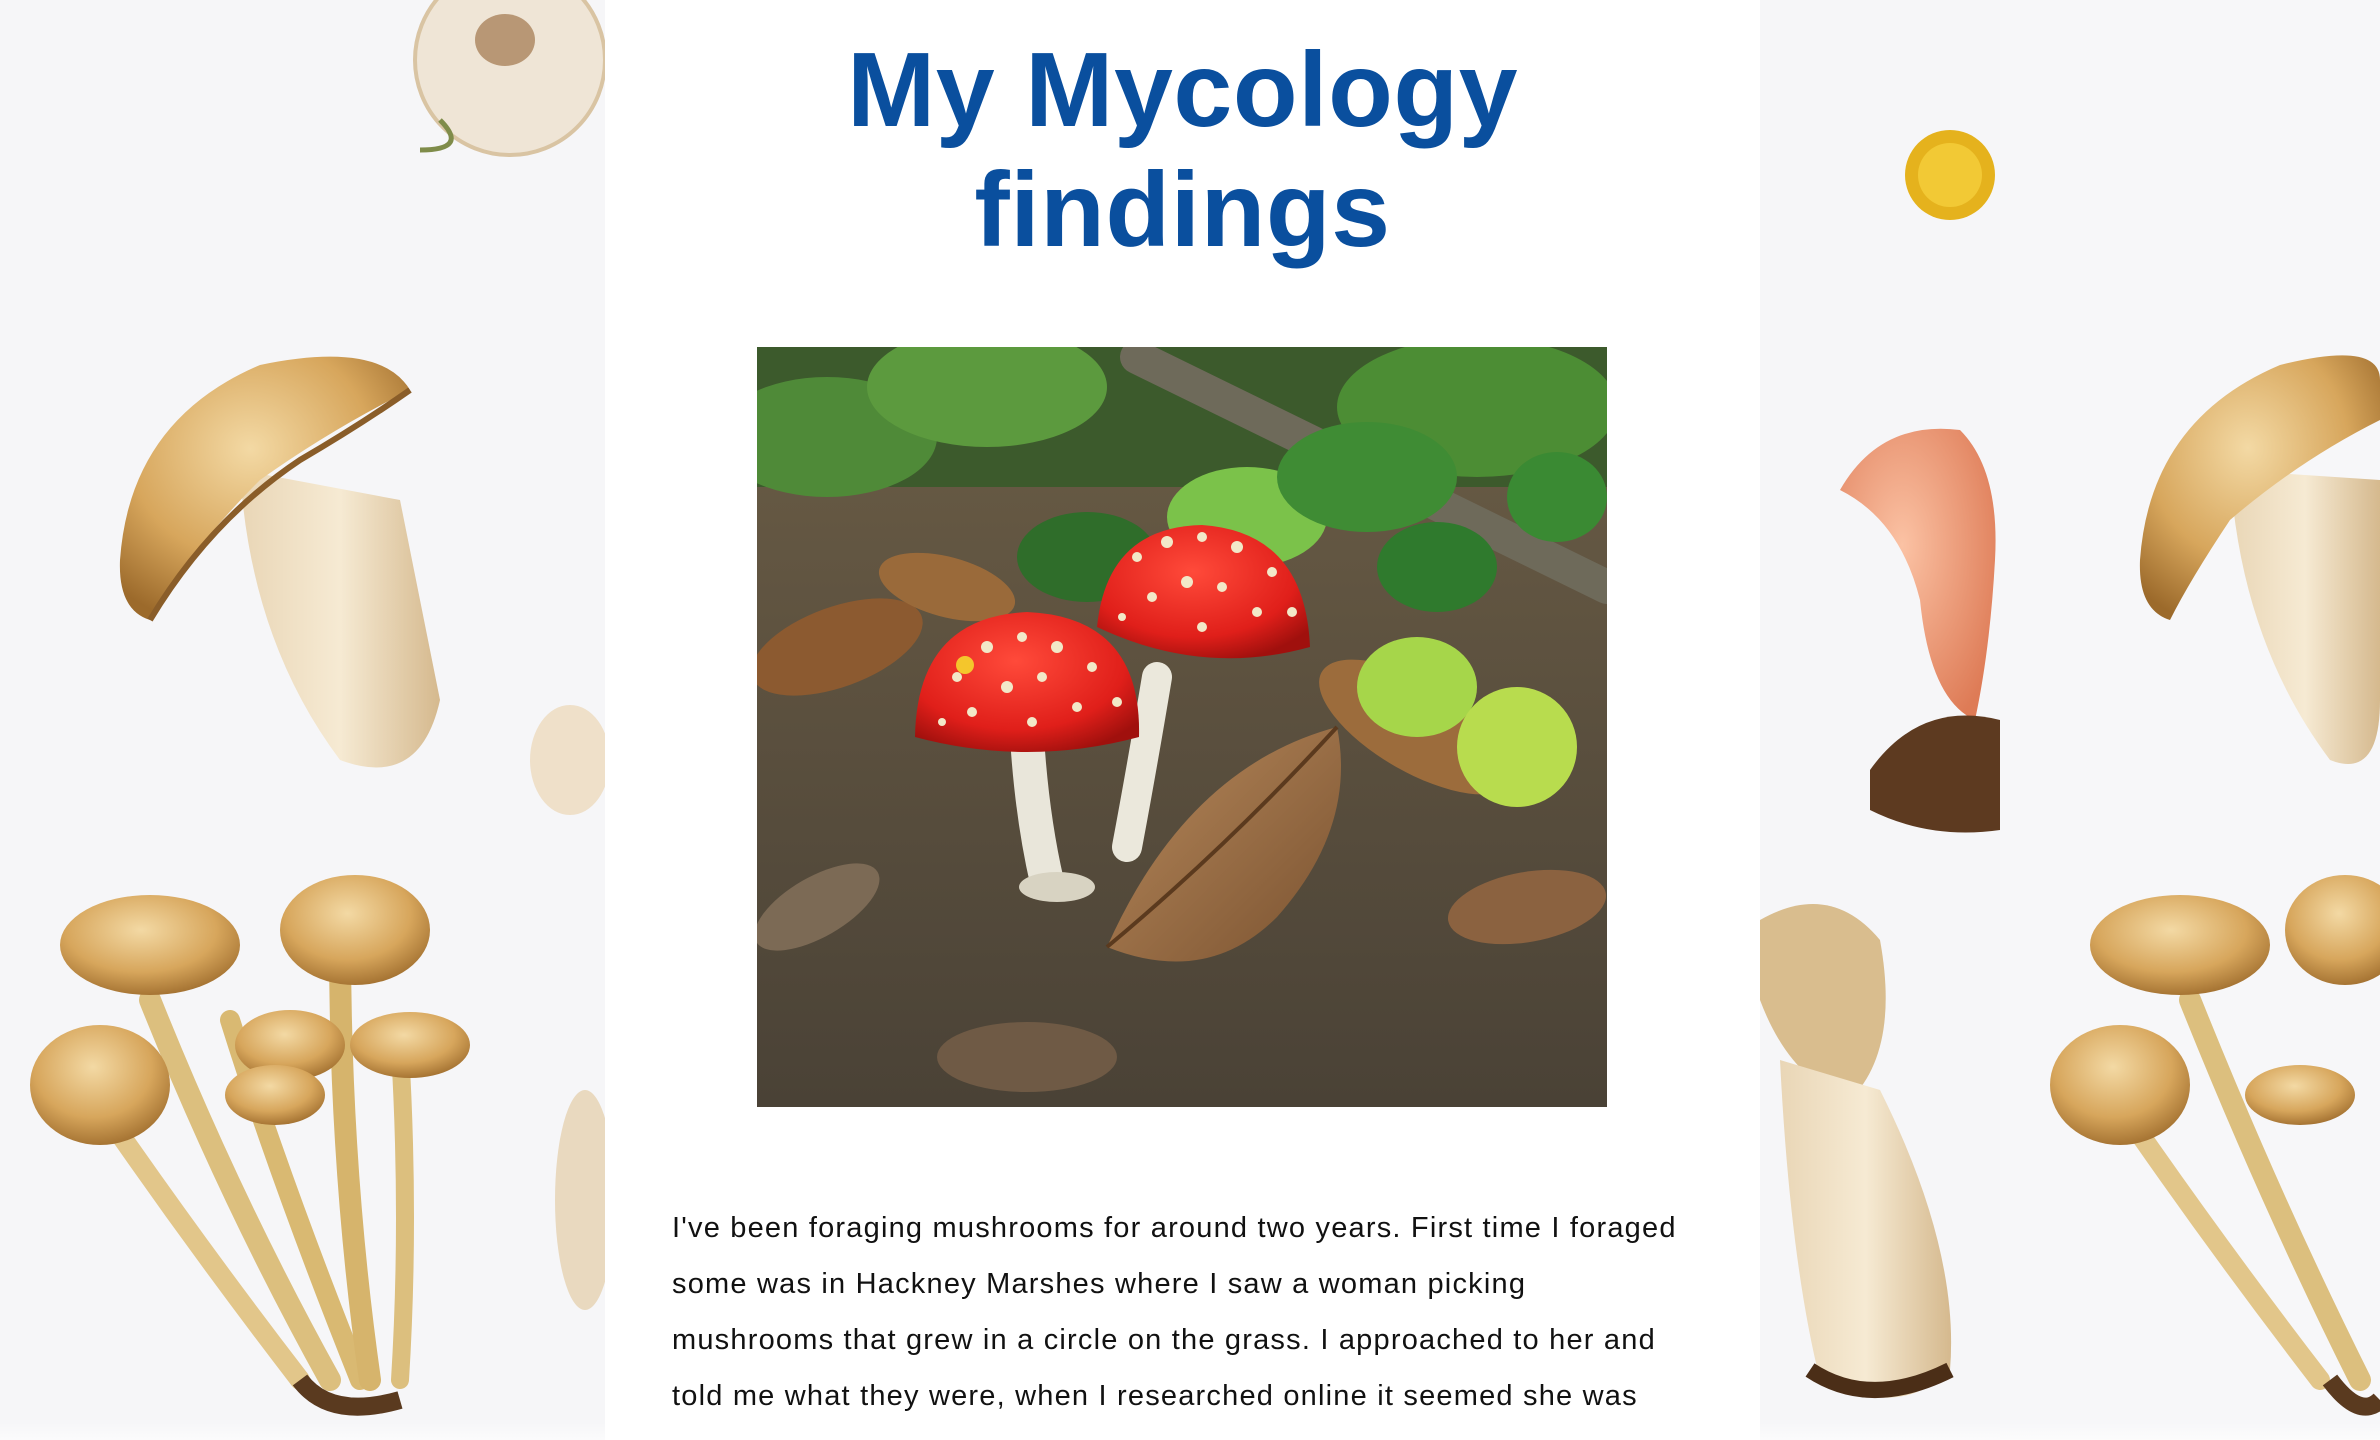  What do you see at coordinates (510, 78) in the screenshot?
I see `gill-cap-top-left` at bounding box center [510, 78].